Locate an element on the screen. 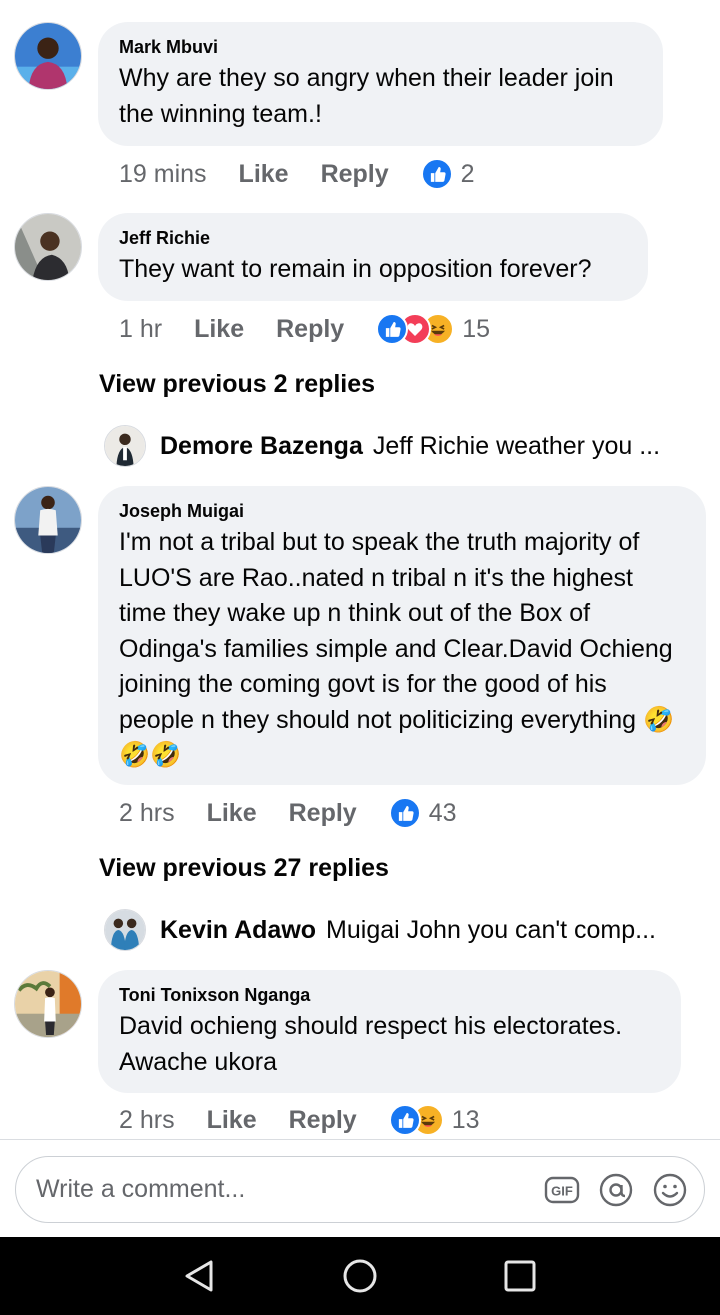 The image size is (720, 1315). gif-icon: GIF is located at coordinates (562, 1190).